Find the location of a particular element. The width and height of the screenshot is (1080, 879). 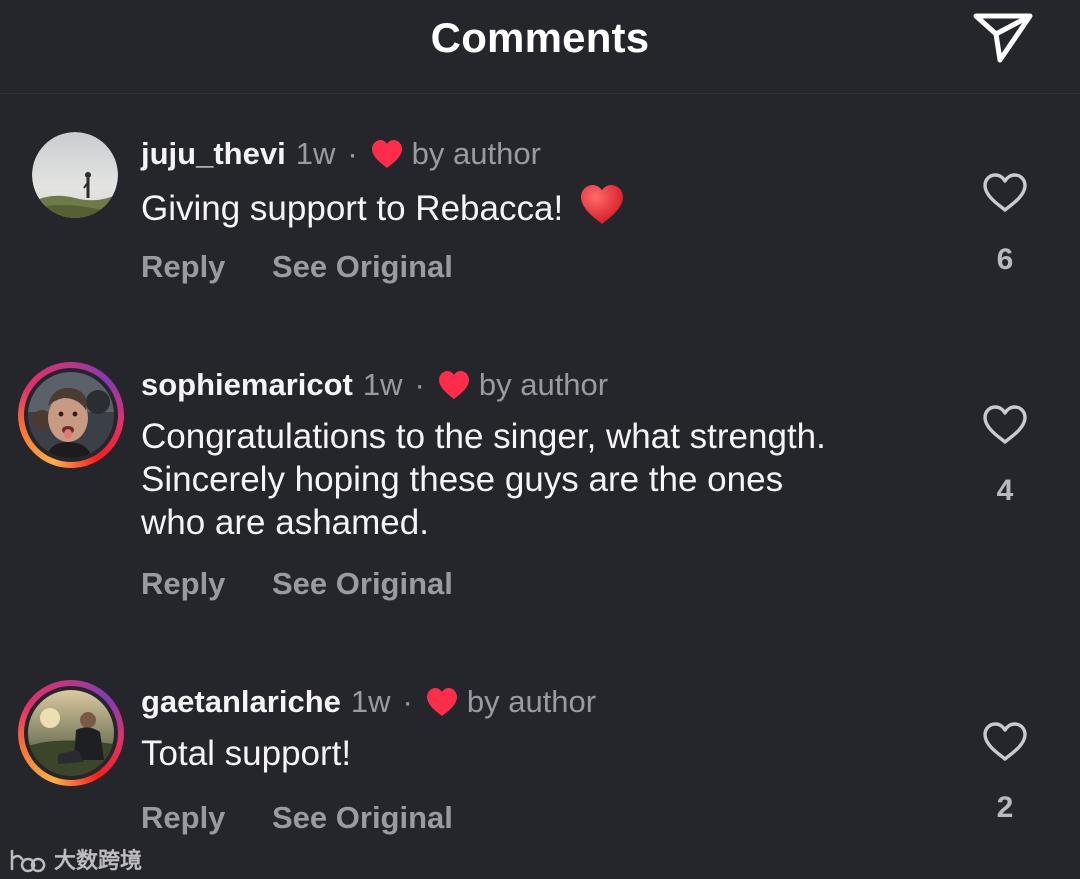

paper-plane-icon is located at coordinates (1003, 36).